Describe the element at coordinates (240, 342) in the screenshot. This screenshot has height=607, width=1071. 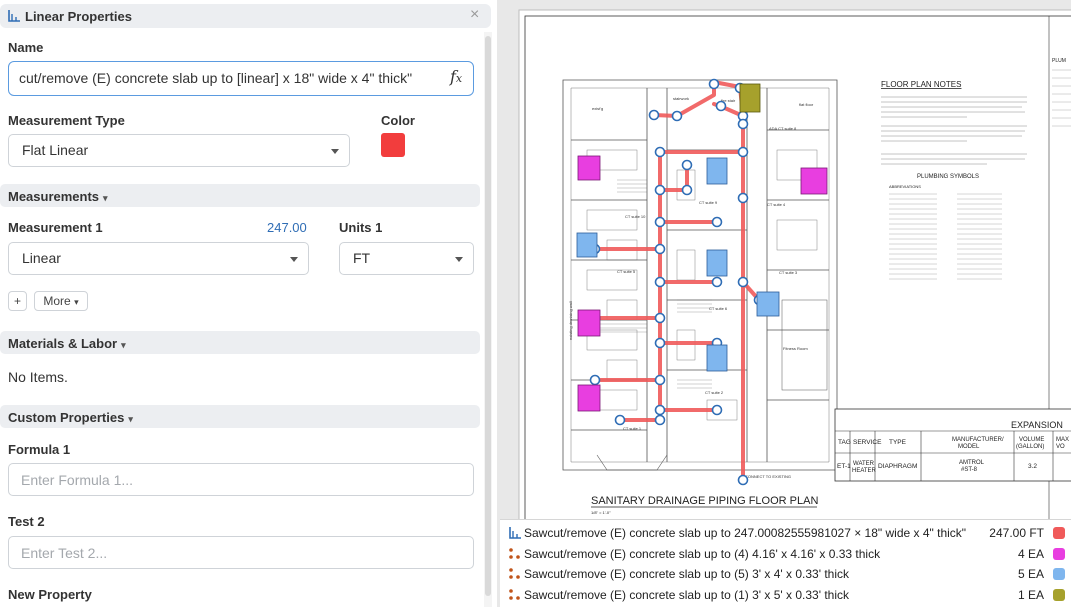
I see `materials-section-header: Materials & Labor ▾` at that location.